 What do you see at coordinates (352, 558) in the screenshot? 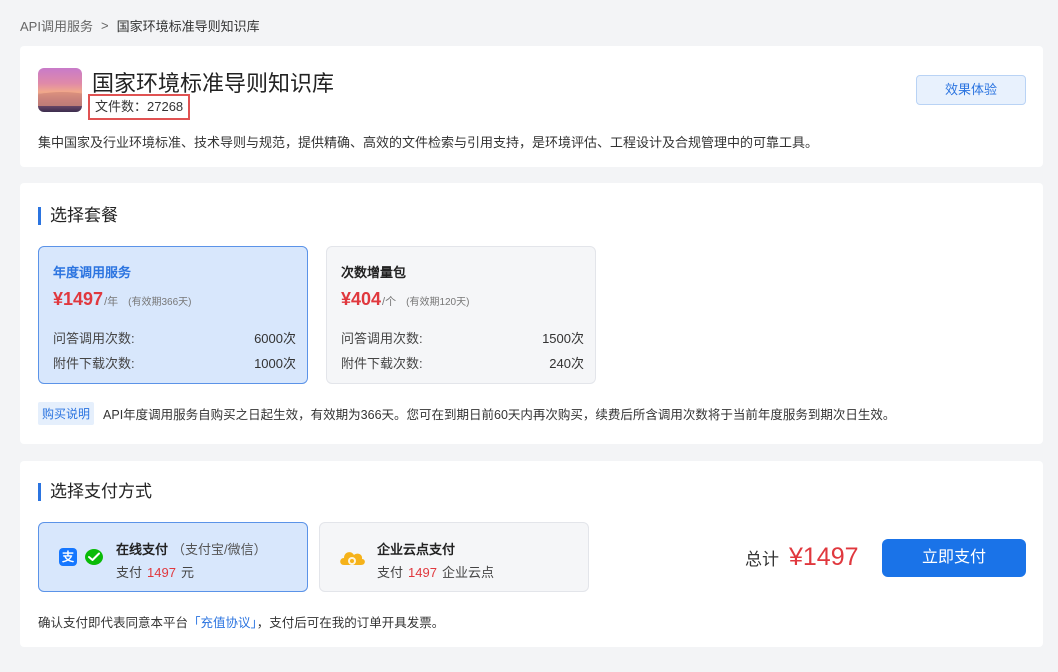
I see `cloud-icon` at bounding box center [352, 558].